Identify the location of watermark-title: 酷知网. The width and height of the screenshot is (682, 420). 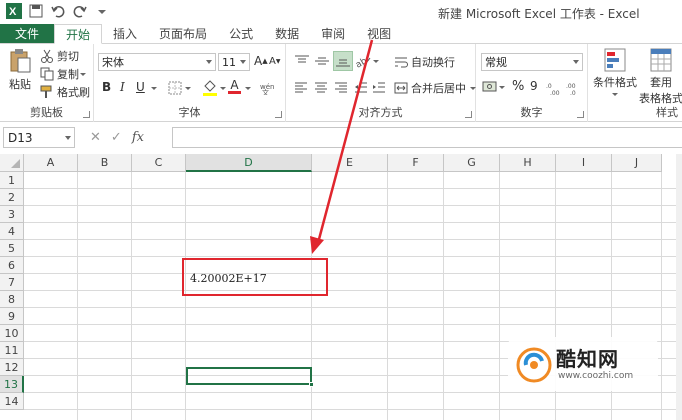
(587, 359).